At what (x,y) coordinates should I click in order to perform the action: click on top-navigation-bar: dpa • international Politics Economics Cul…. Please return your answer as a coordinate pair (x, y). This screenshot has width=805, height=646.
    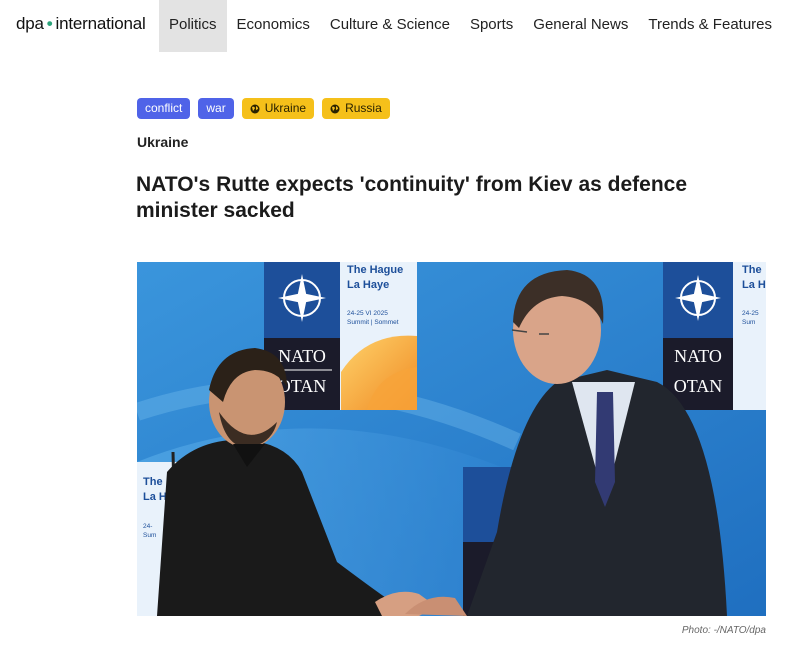
    Looking at the image, I should click on (402, 26).